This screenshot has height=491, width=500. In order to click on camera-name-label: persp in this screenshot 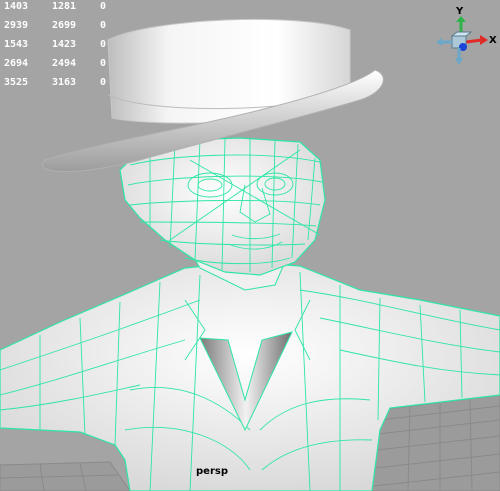, I will do `click(212, 471)`.